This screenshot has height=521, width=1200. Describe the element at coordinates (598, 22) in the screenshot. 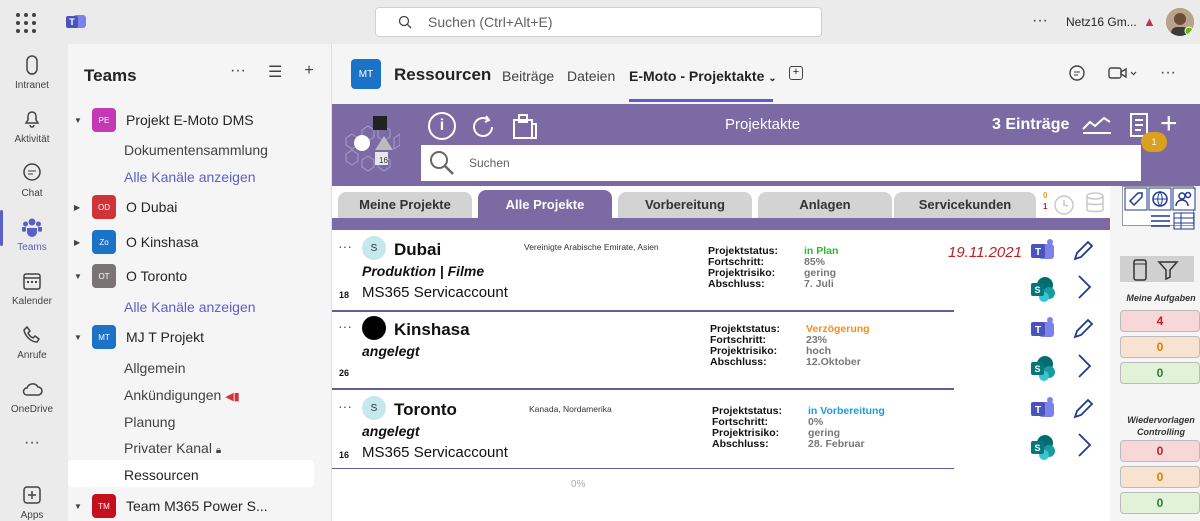

I see `search-input: Suchen (Ctrl+Alt+E)` at that location.